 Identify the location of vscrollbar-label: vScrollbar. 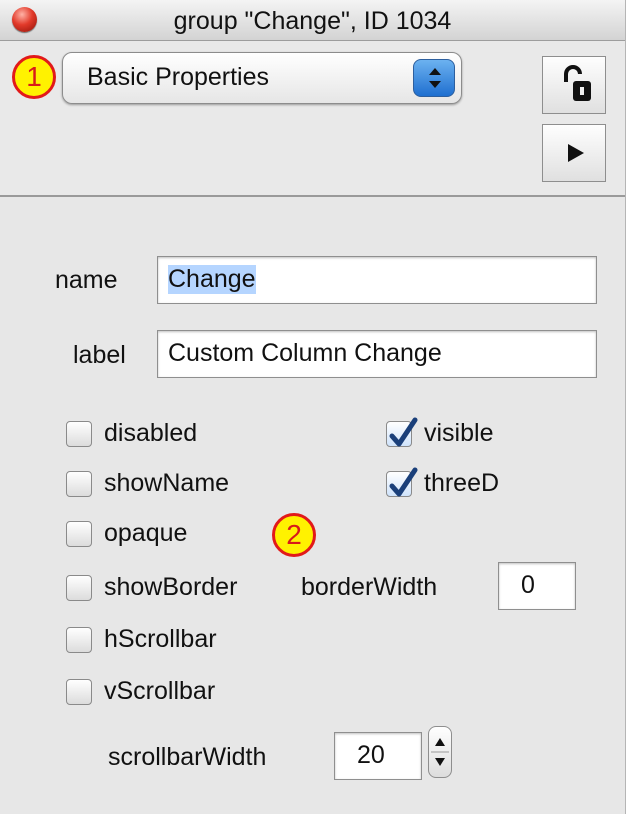
(160, 691).